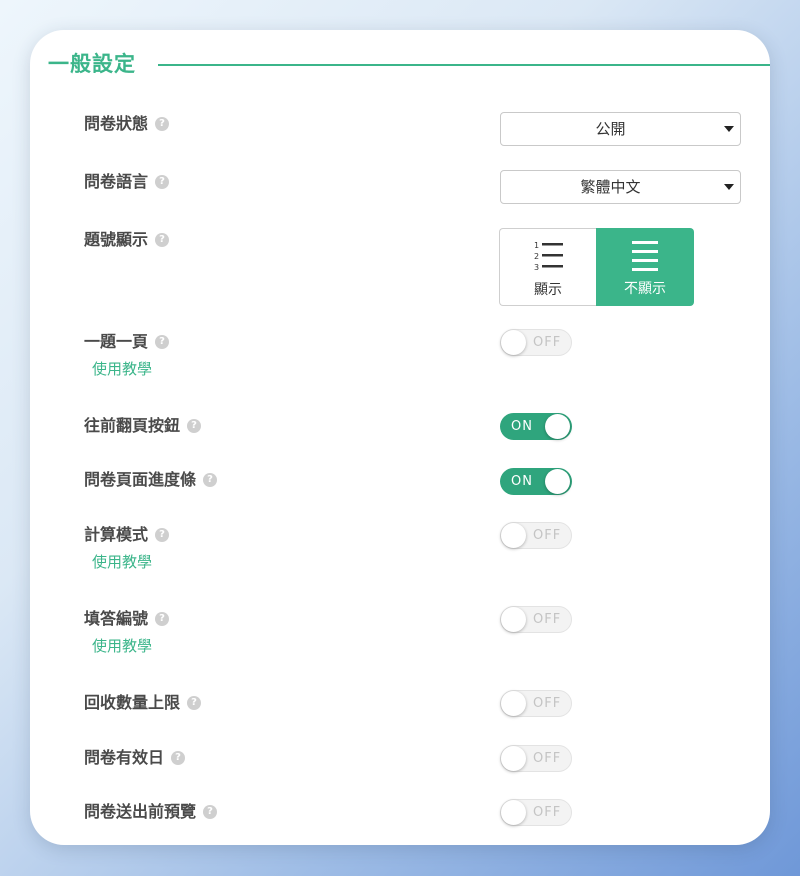  Describe the element at coordinates (116, 618) in the screenshot. I see `setting-label-text: 填答編號` at that location.